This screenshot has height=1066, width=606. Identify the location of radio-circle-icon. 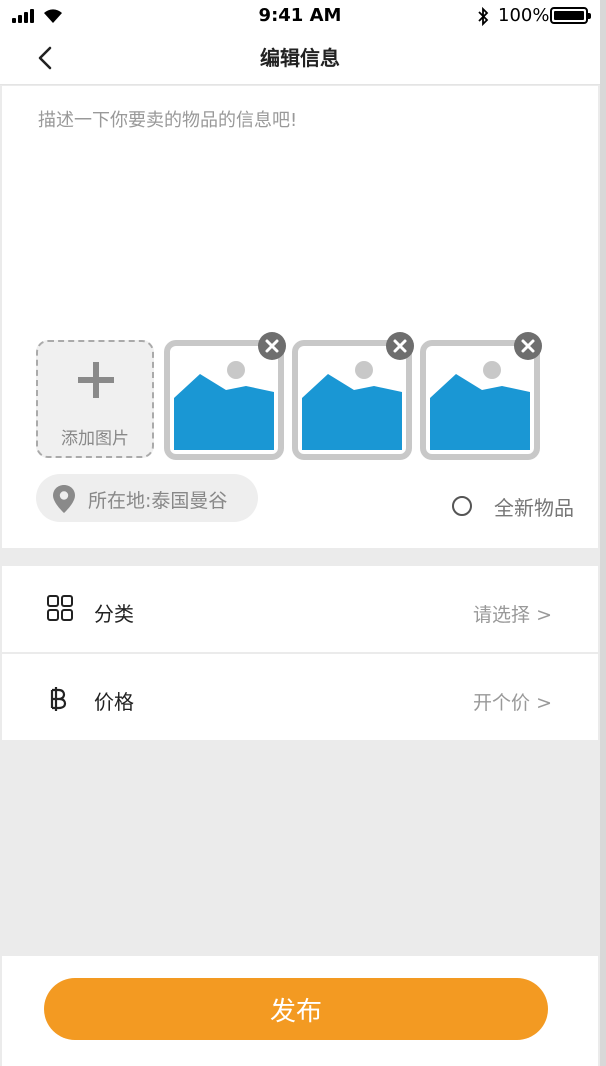
(462, 506).